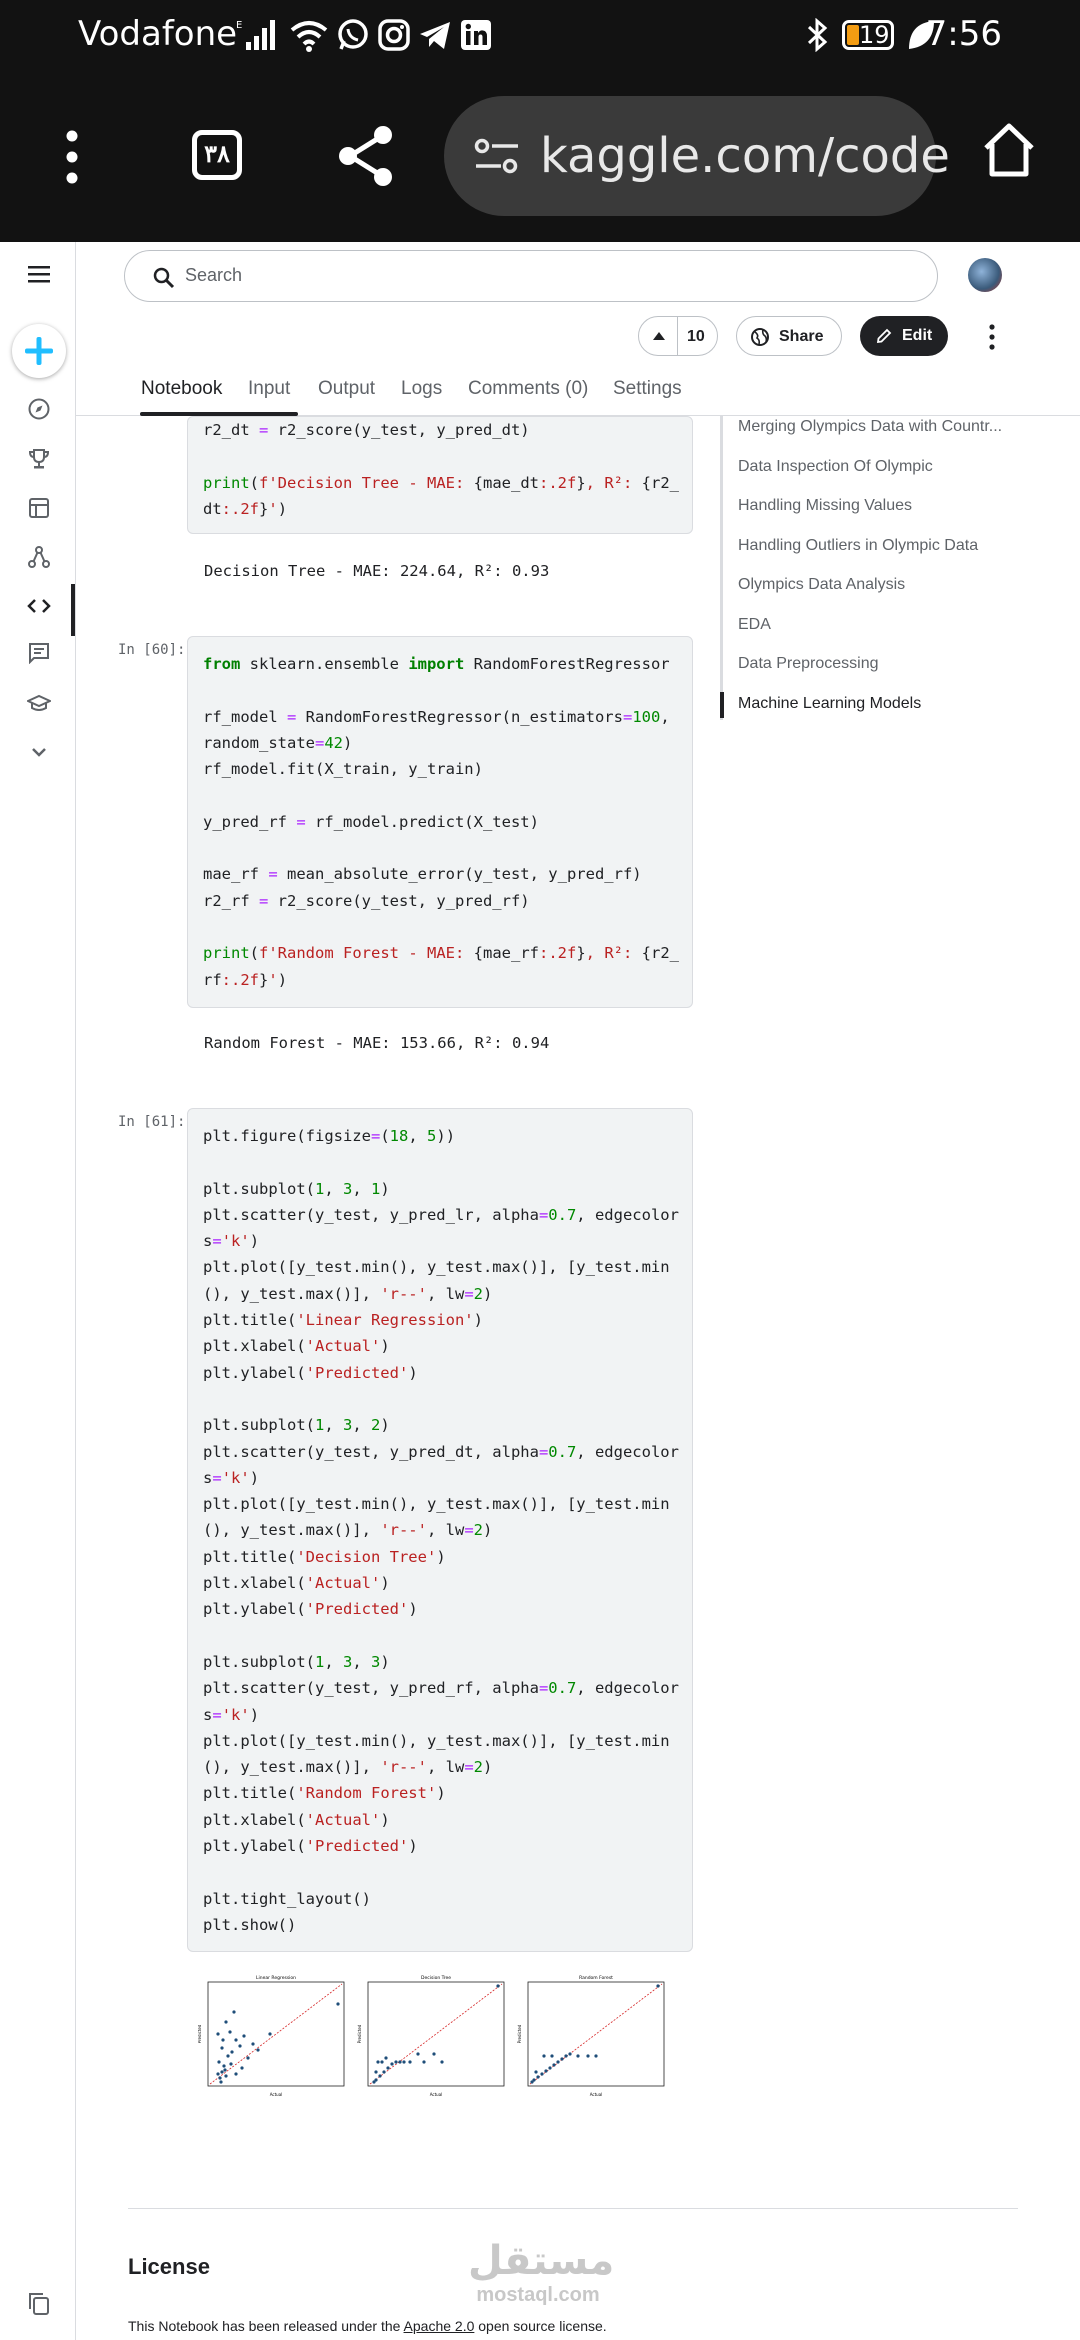 This screenshot has width=1080, height=2340. Describe the element at coordinates (269, 389) in the screenshot. I see `tab-input: Input` at that location.